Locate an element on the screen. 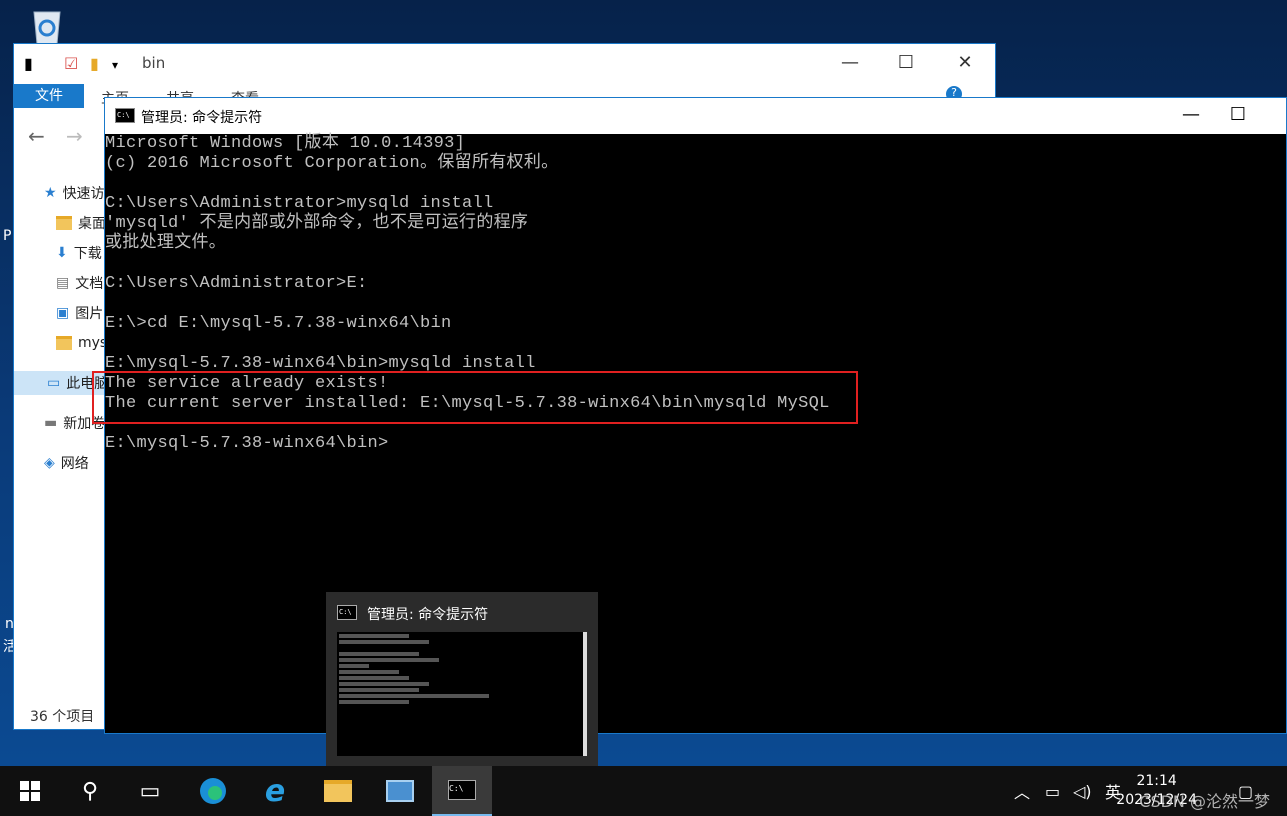 Image resolution: width=1287 pixels, height=816 pixels. recycle-bin-icon is located at coordinates (47, 26).